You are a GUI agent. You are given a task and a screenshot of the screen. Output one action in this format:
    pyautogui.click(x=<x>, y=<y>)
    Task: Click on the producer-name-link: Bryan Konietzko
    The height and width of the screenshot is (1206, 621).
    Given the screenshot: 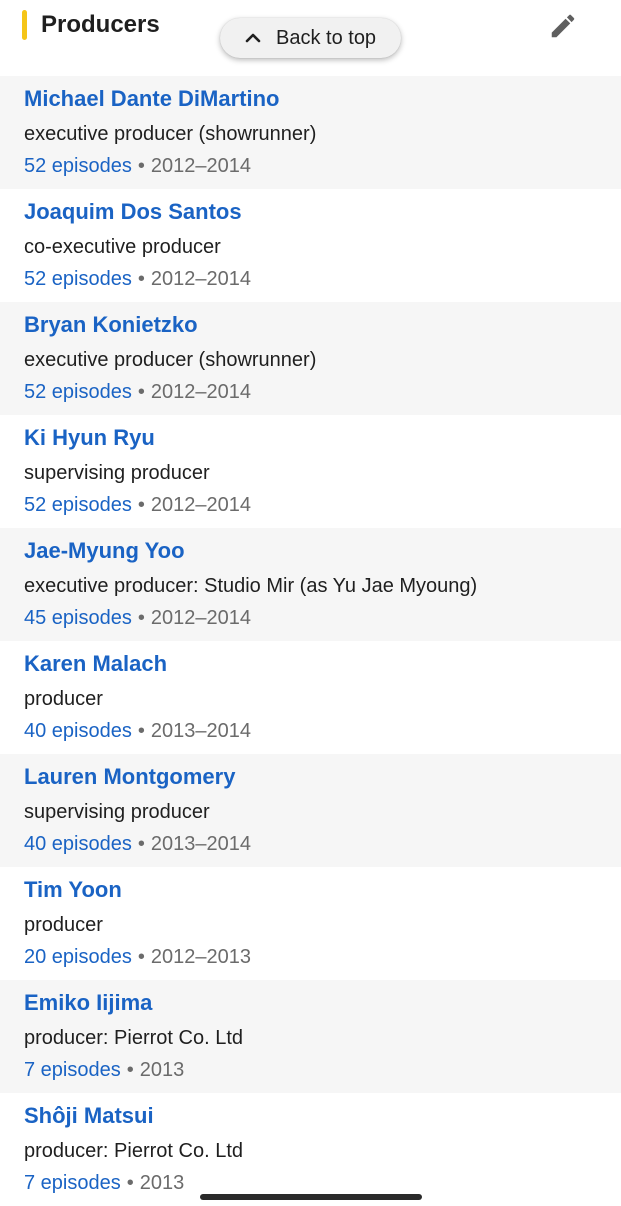 What is the action you would take?
    pyautogui.click(x=111, y=325)
    